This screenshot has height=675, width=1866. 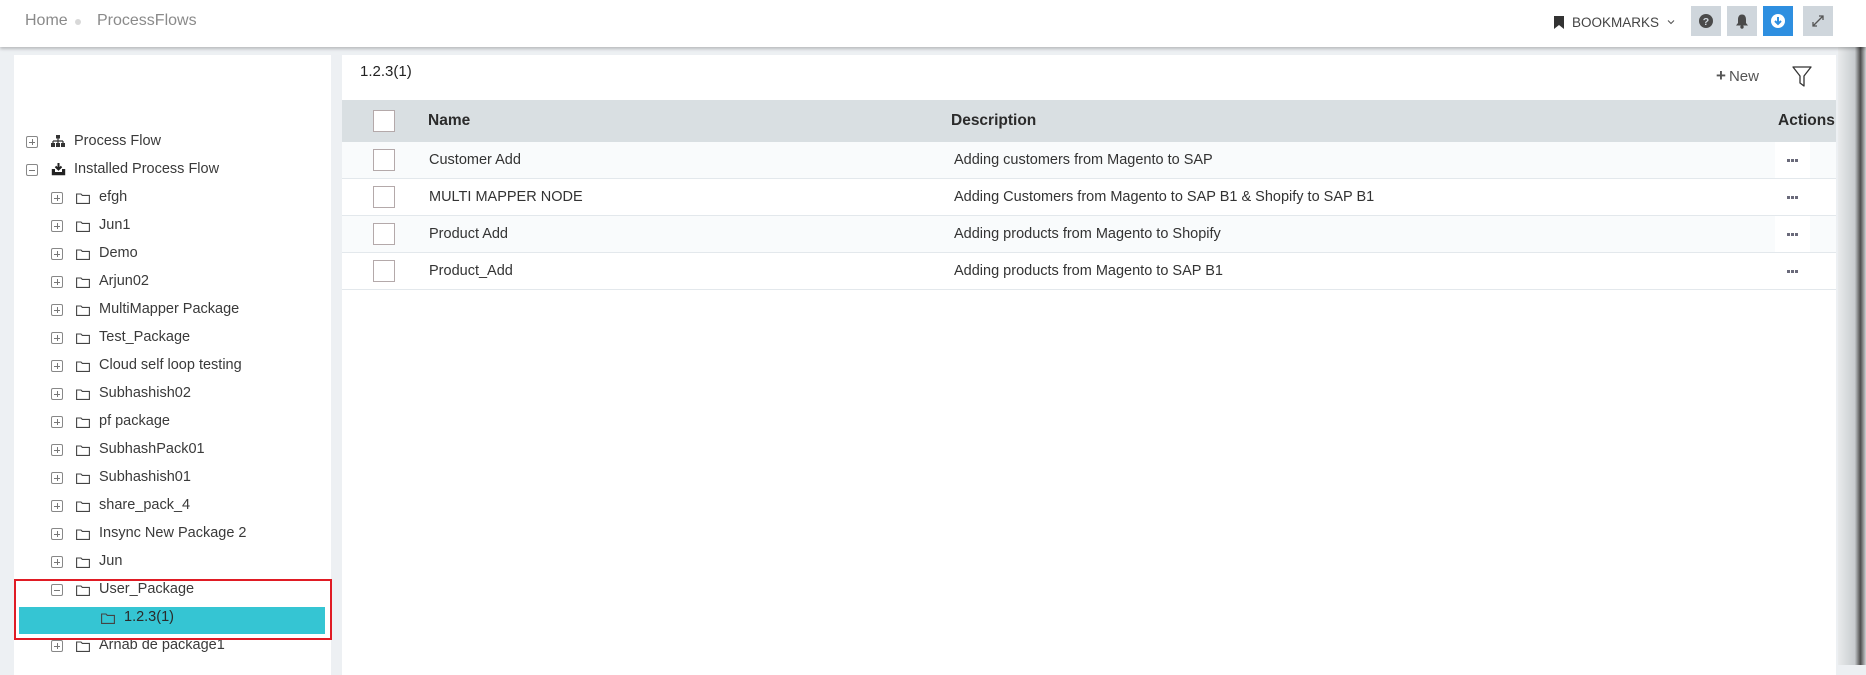 What do you see at coordinates (78, 22) in the screenshot?
I see `breadcrumb-separator` at bounding box center [78, 22].